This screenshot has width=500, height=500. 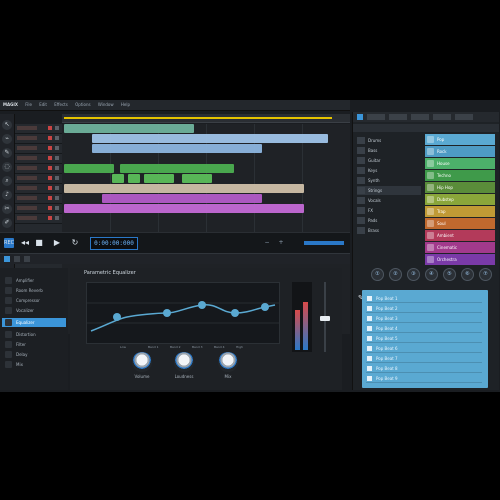 What do you see at coordinates (7, 209) in the screenshot?
I see `scissors-icon: ✂` at bounding box center [7, 209].